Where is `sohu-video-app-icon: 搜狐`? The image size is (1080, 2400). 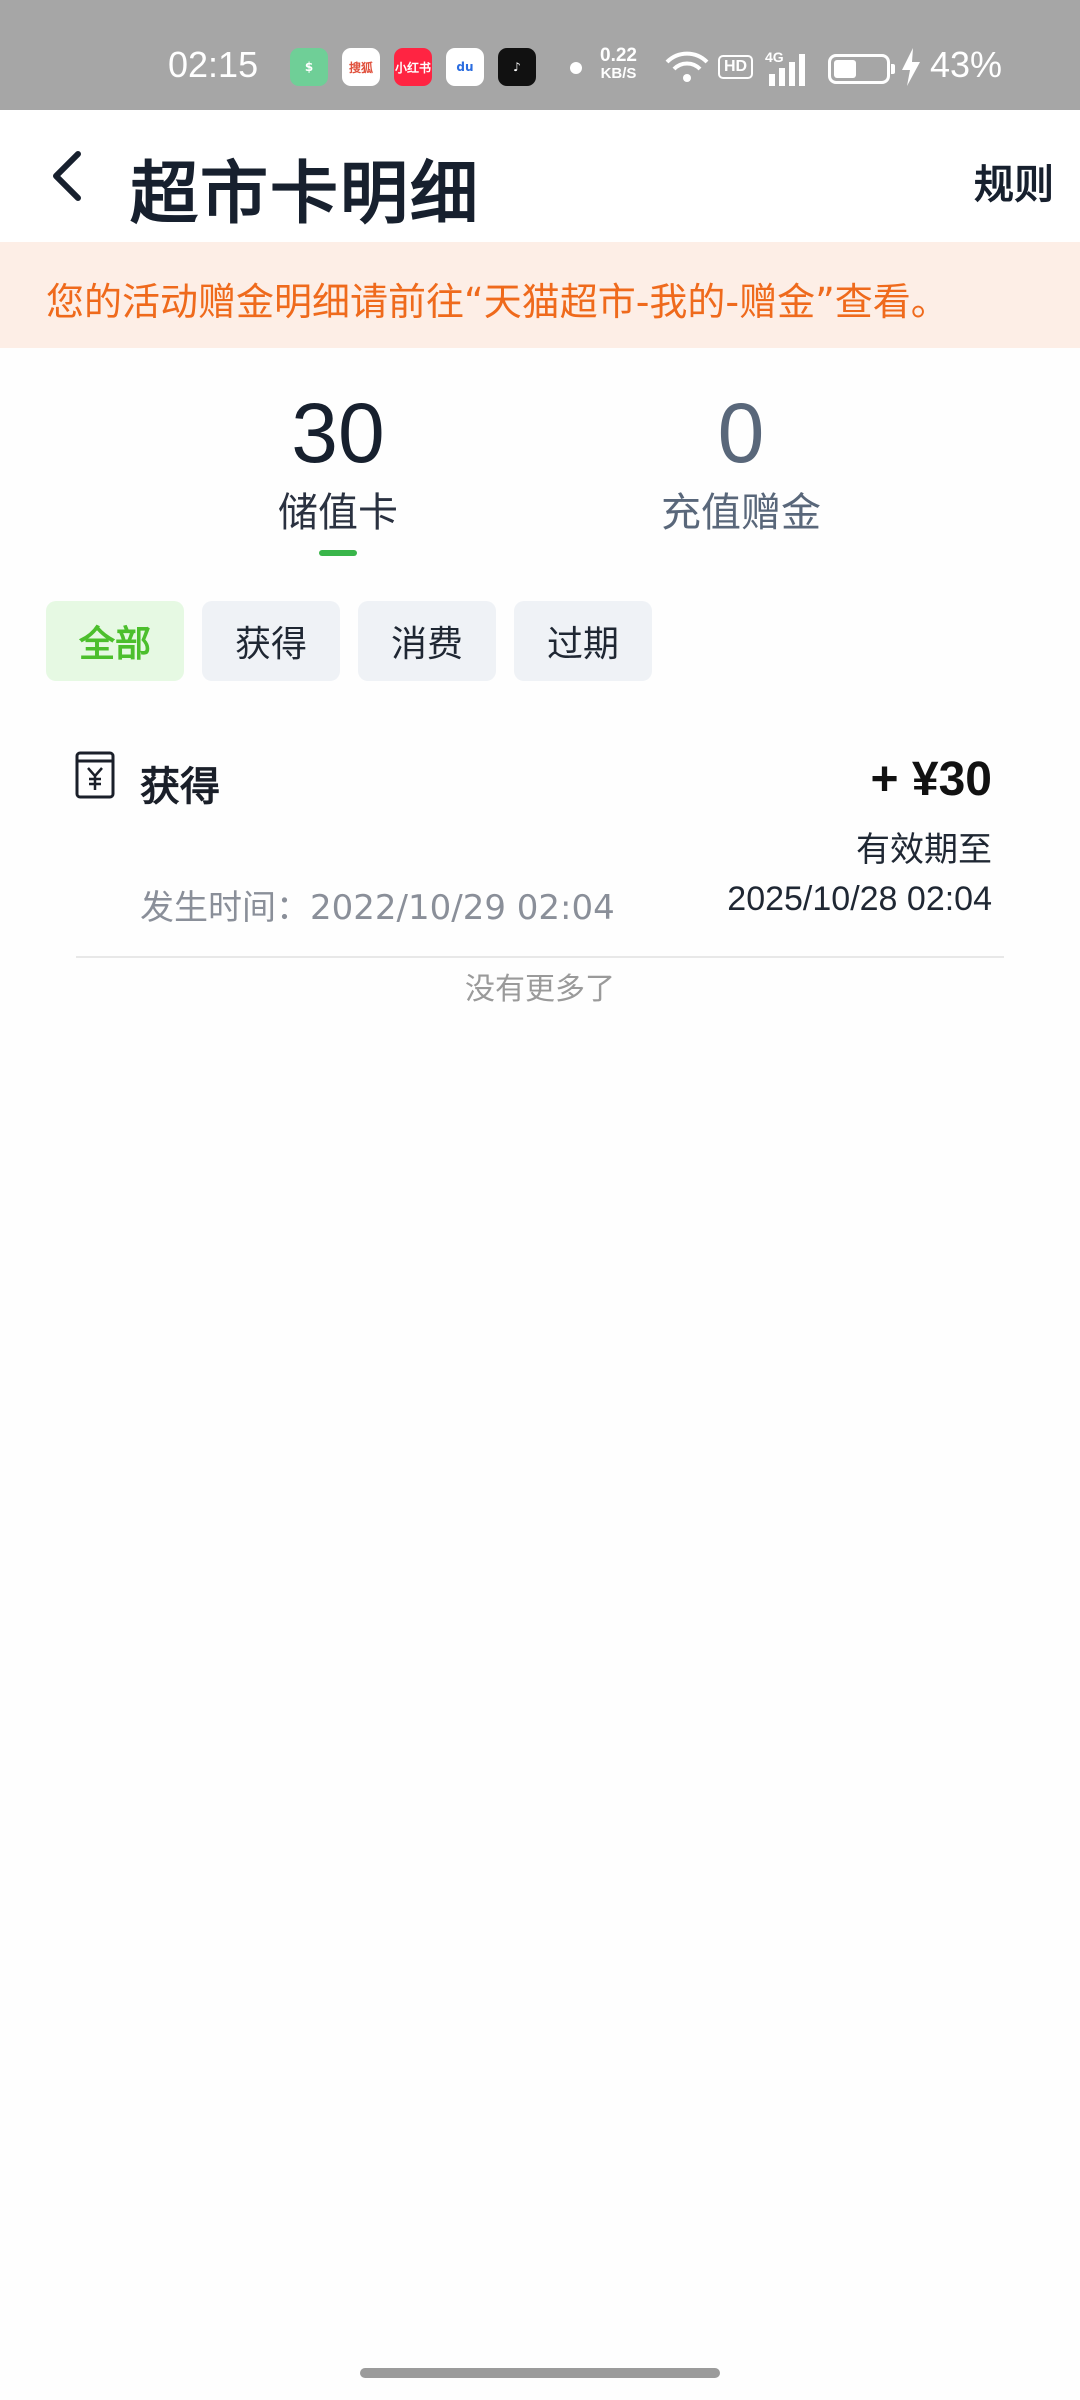 sohu-video-app-icon: 搜狐 is located at coordinates (361, 67).